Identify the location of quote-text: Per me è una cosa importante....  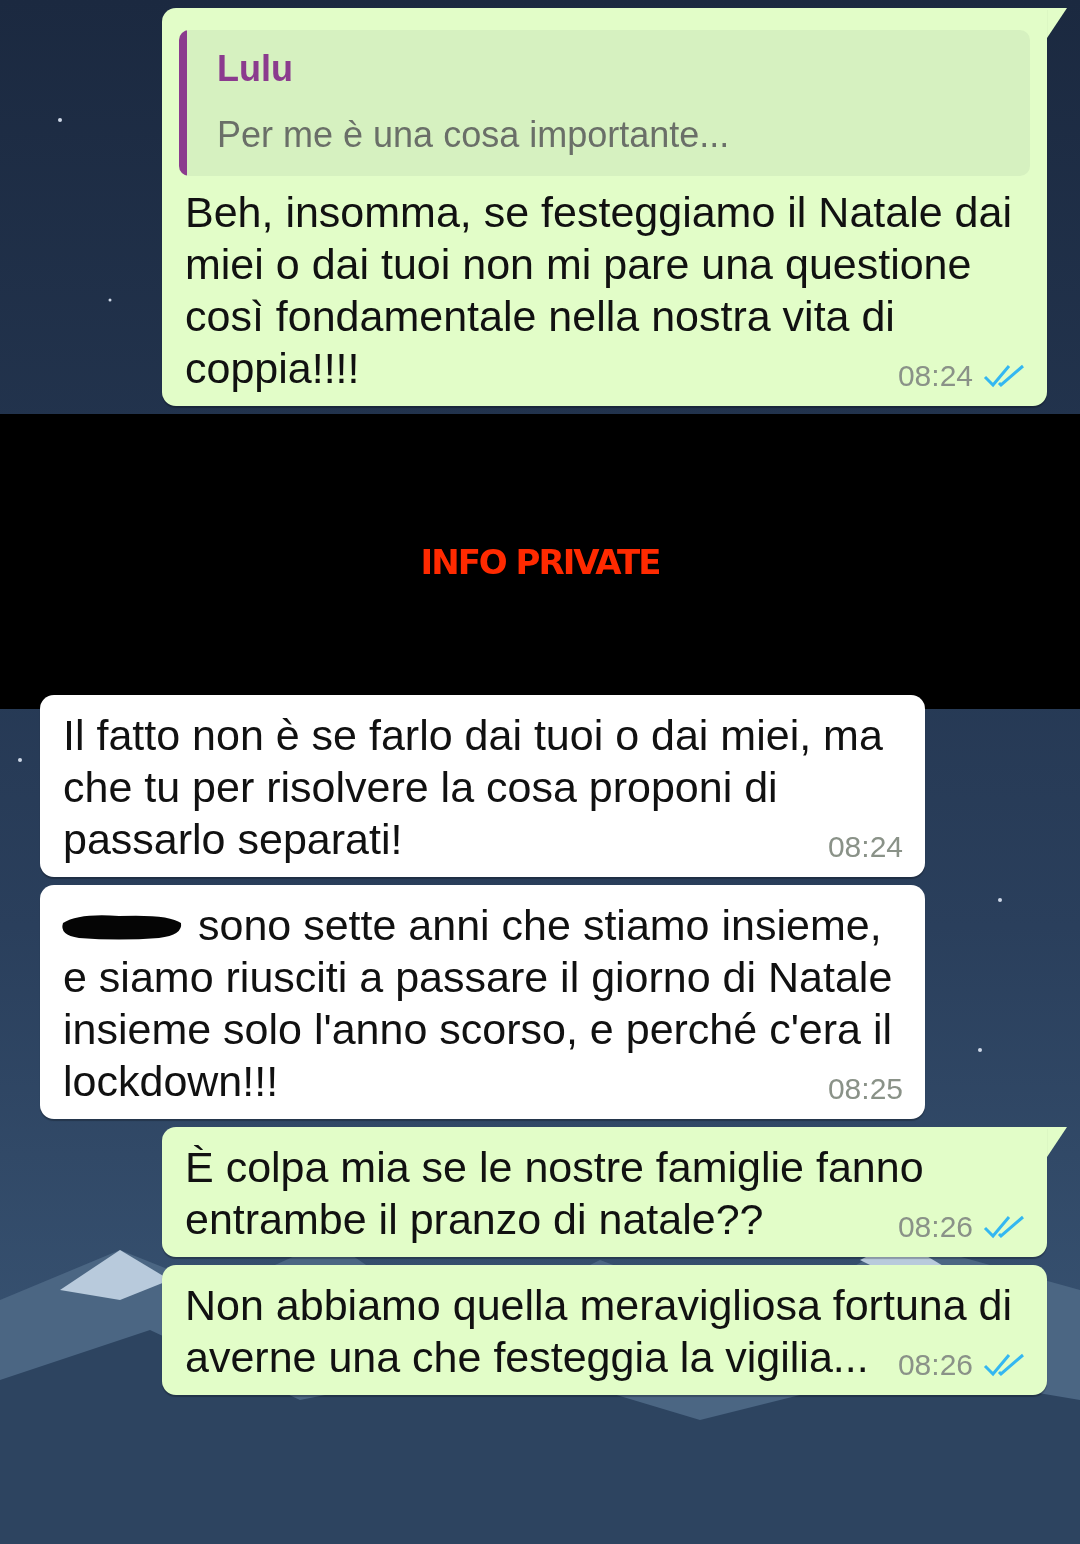
(473, 135).